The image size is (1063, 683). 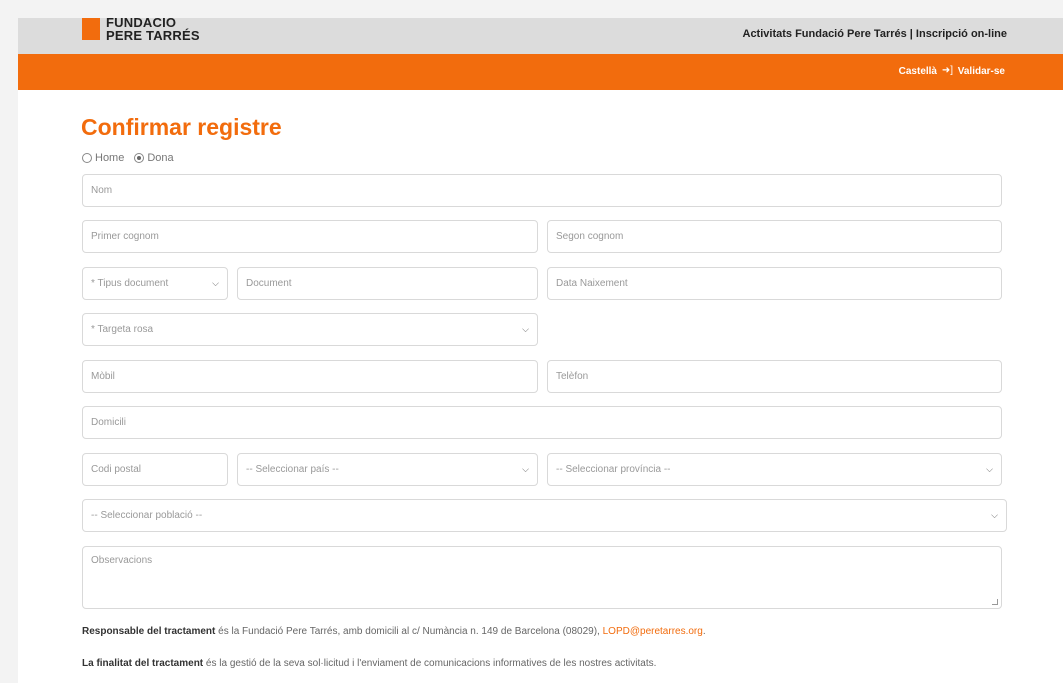 What do you see at coordinates (542, 577) in the screenshot?
I see `observacions-textarea: Observacions` at bounding box center [542, 577].